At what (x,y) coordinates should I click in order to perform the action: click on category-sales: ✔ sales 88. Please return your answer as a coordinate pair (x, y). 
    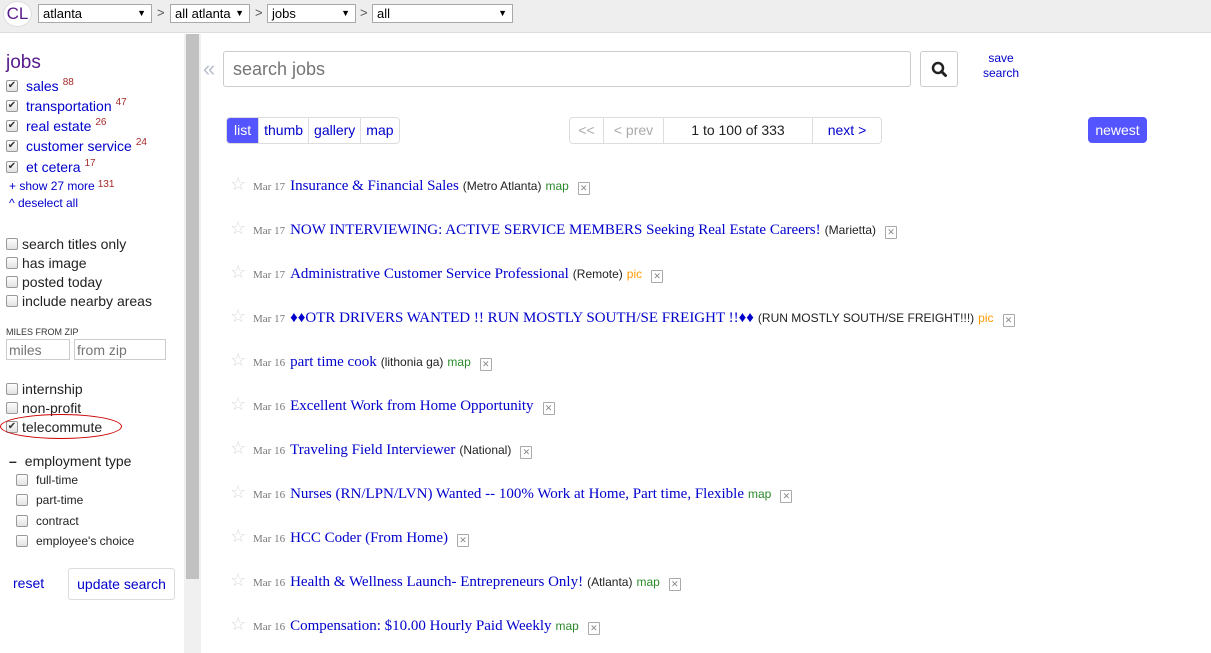
    Looking at the image, I should click on (40, 86).